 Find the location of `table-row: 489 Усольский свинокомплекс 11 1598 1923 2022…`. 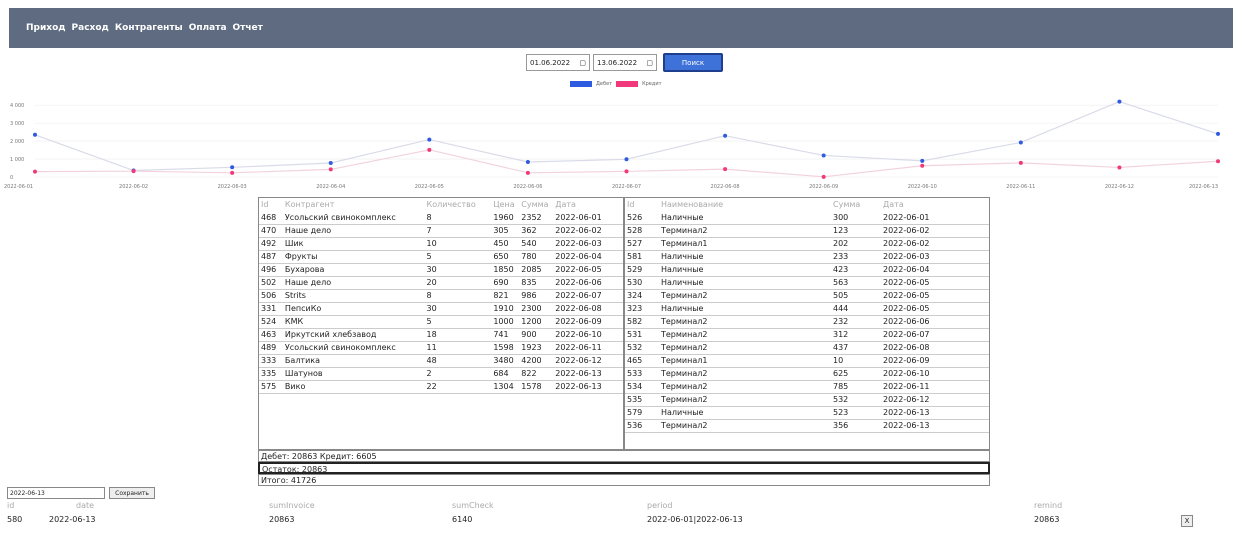

table-row: 489 Усольский свинокомплекс 11 1598 1923 2022… is located at coordinates (441, 348).